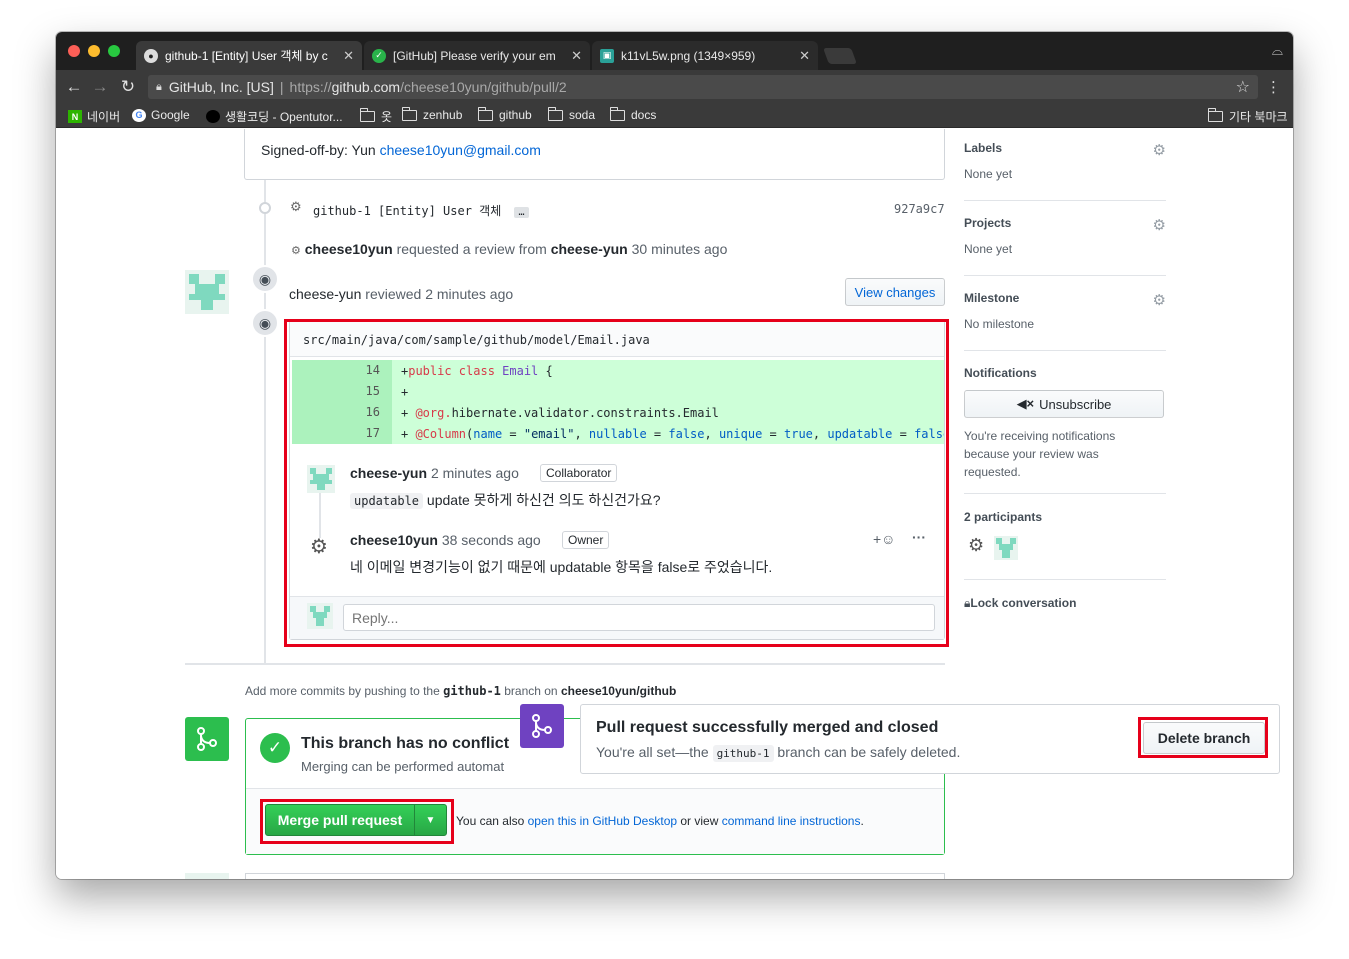 The width and height of the screenshot is (1349, 959). Describe the element at coordinates (1065, 171) in the screenshot. I see `sidebar-labels: Labels ⚙ None yet` at that location.